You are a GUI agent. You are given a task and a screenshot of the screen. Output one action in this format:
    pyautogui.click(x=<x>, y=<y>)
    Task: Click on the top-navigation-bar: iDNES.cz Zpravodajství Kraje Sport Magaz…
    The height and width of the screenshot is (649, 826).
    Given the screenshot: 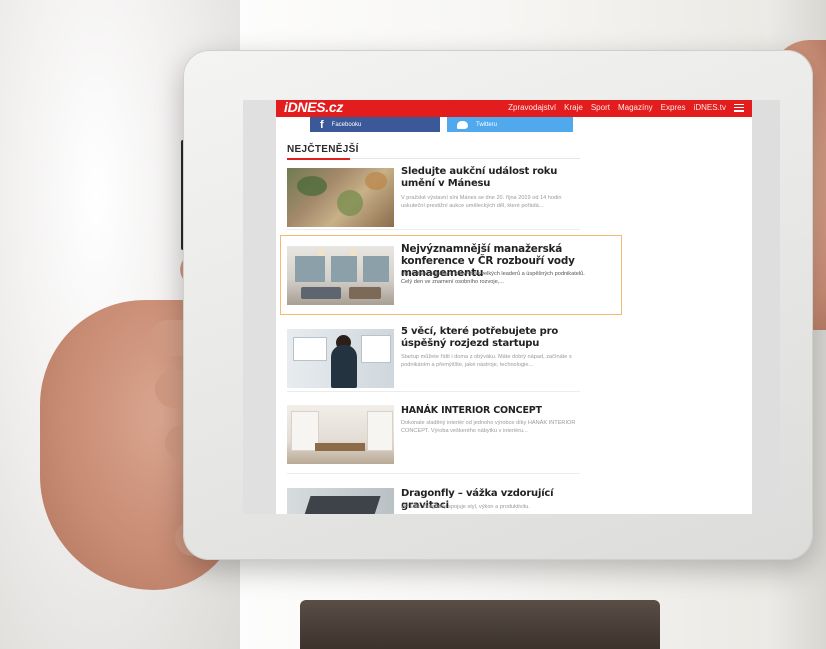 What is the action you would take?
    pyautogui.click(x=514, y=108)
    